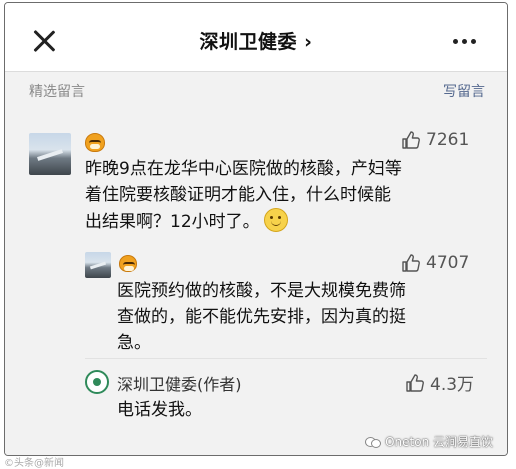  Describe the element at coordinates (452, 385) in the screenshot. I see `author-like-count: 4.3万` at that location.